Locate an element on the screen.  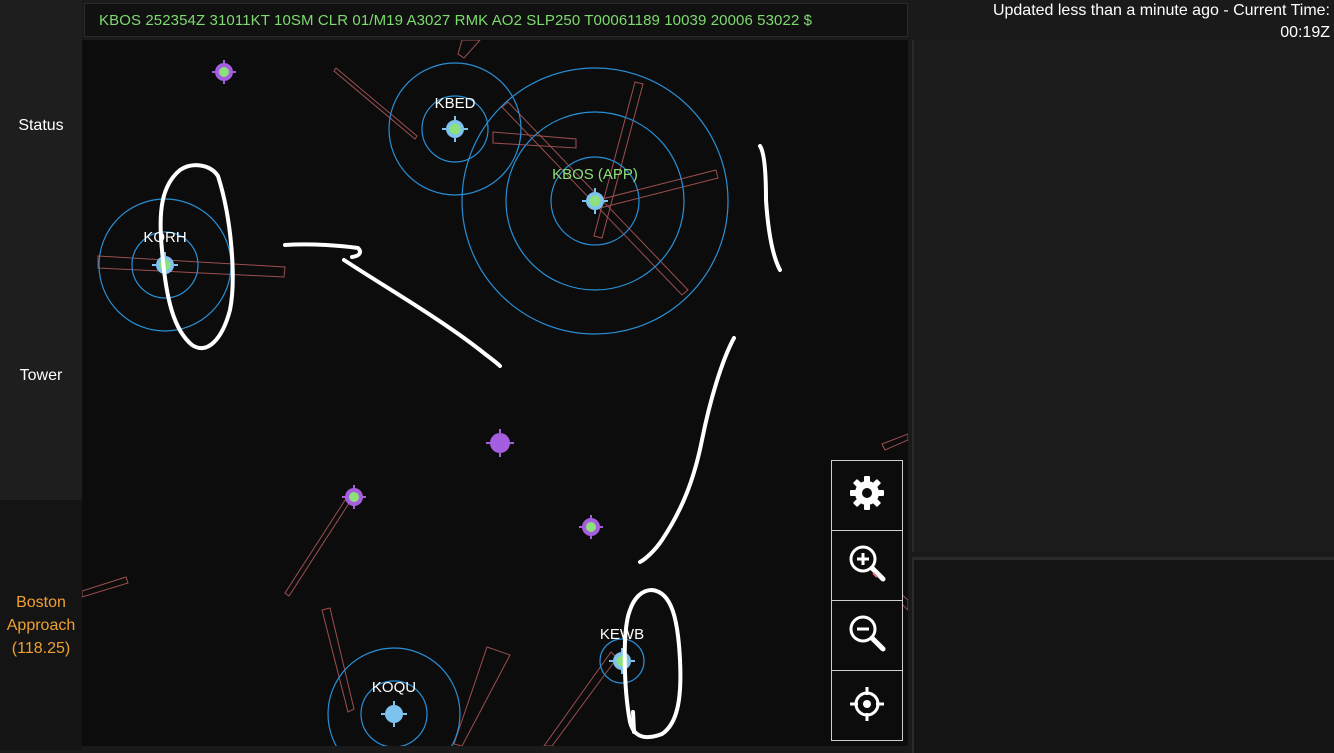
settings-button is located at coordinates (867, 496).